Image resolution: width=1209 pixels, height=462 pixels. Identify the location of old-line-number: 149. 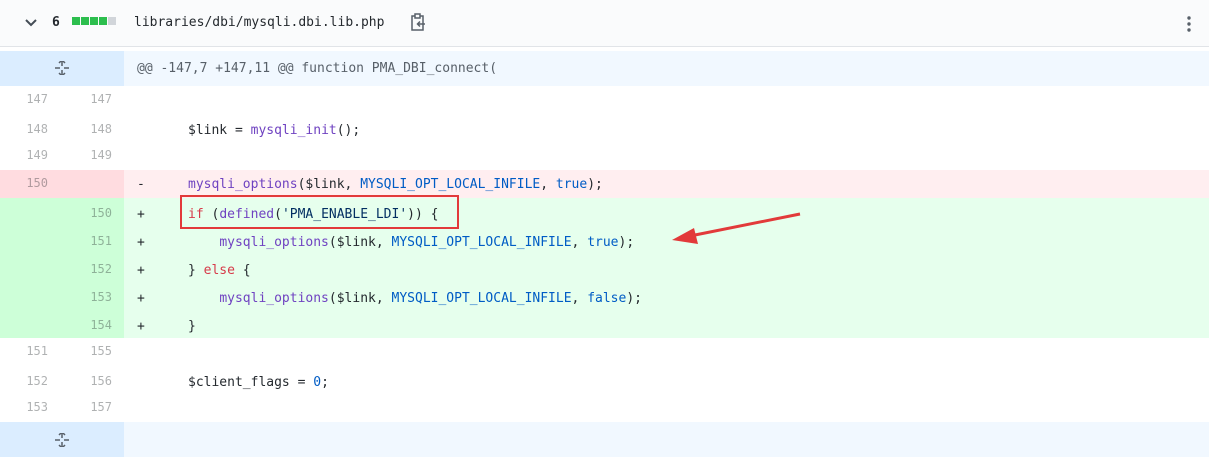
(24, 155).